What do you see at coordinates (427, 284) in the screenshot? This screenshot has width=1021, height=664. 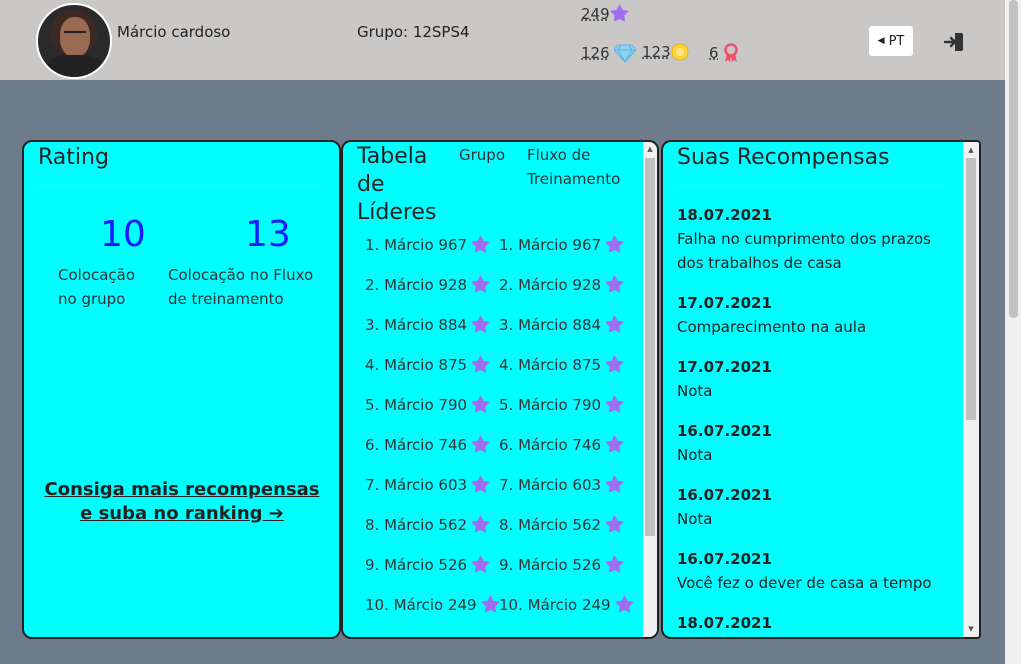 I see `leaderboard-row: 2. Márcio 928` at bounding box center [427, 284].